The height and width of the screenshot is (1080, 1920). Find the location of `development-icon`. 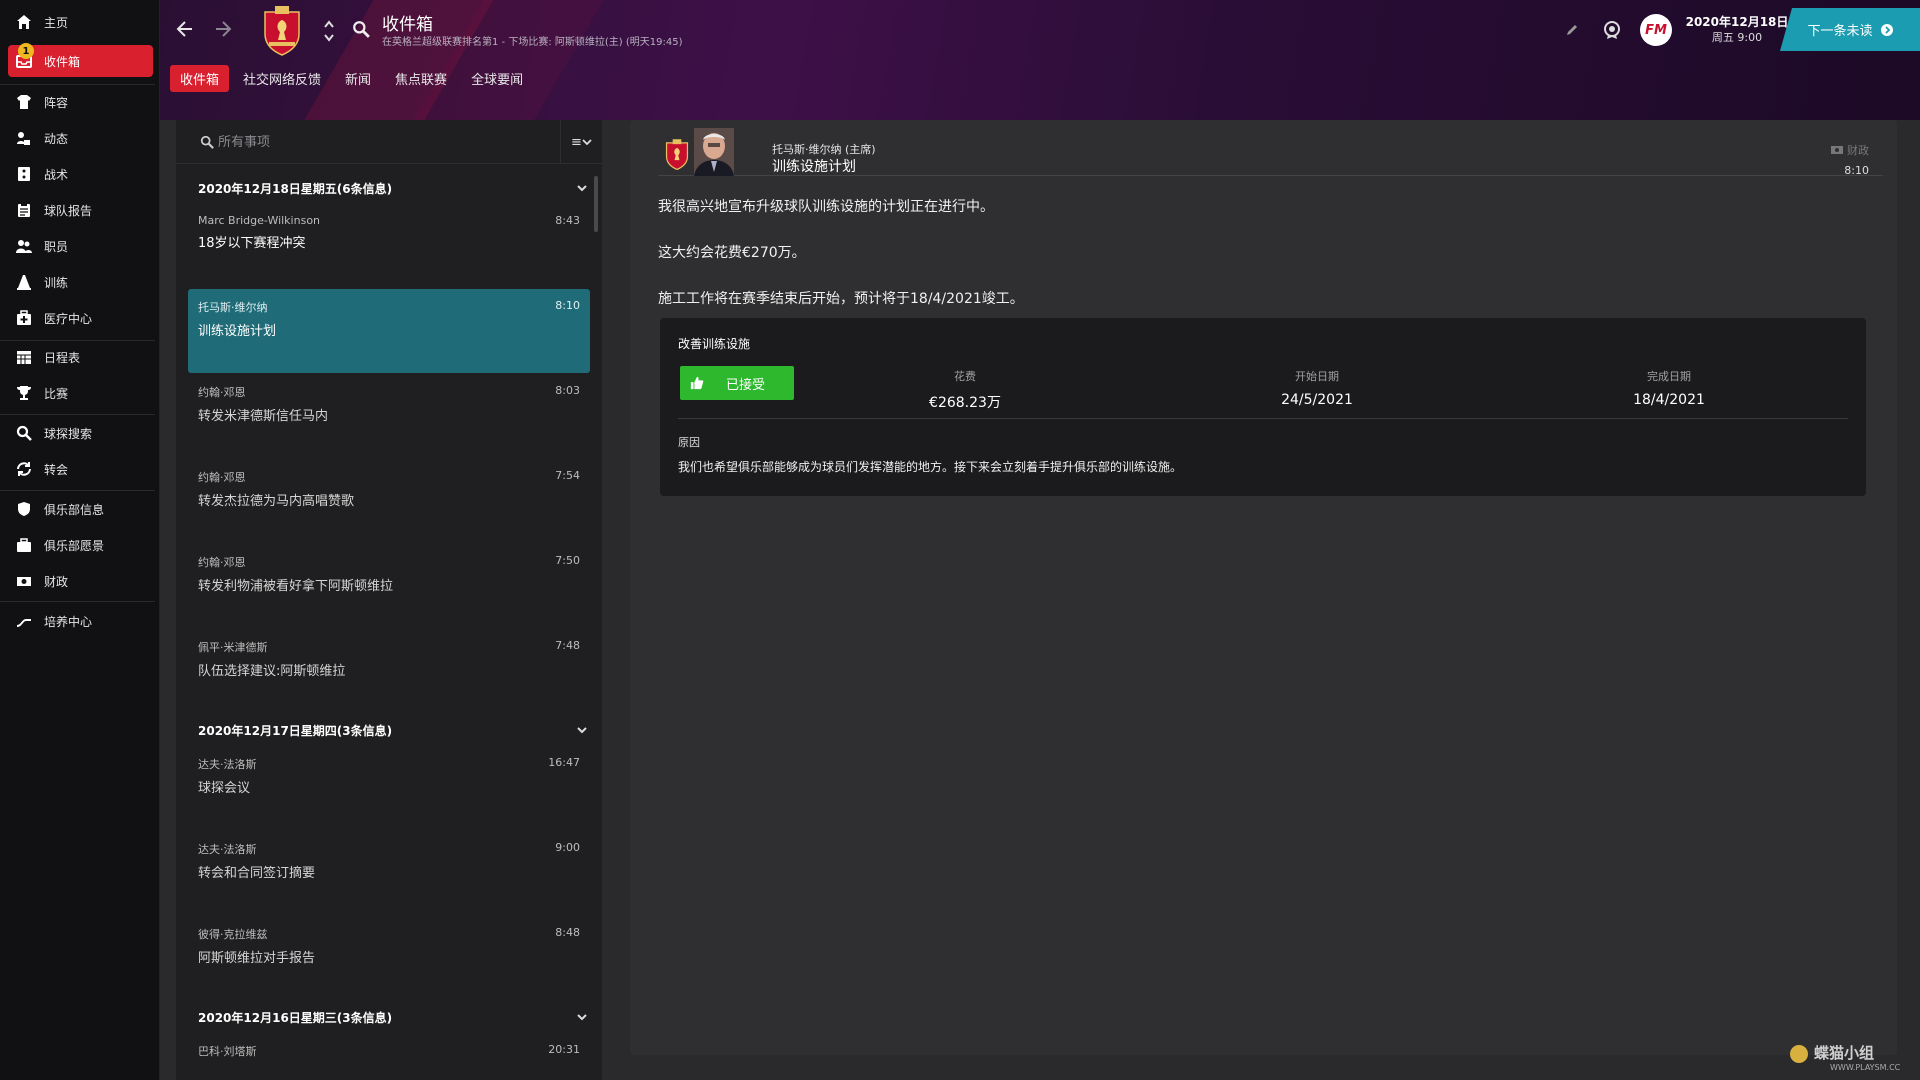

development-icon is located at coordinates (24, 621).